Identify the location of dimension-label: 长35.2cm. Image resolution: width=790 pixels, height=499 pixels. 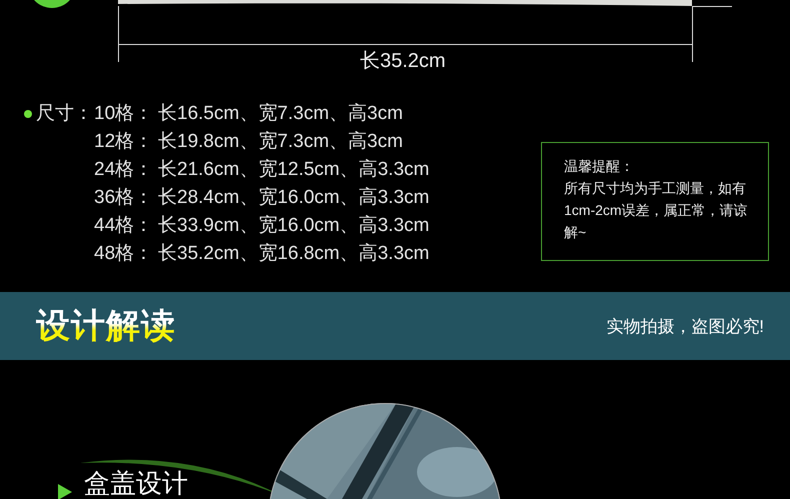
(403, 61).